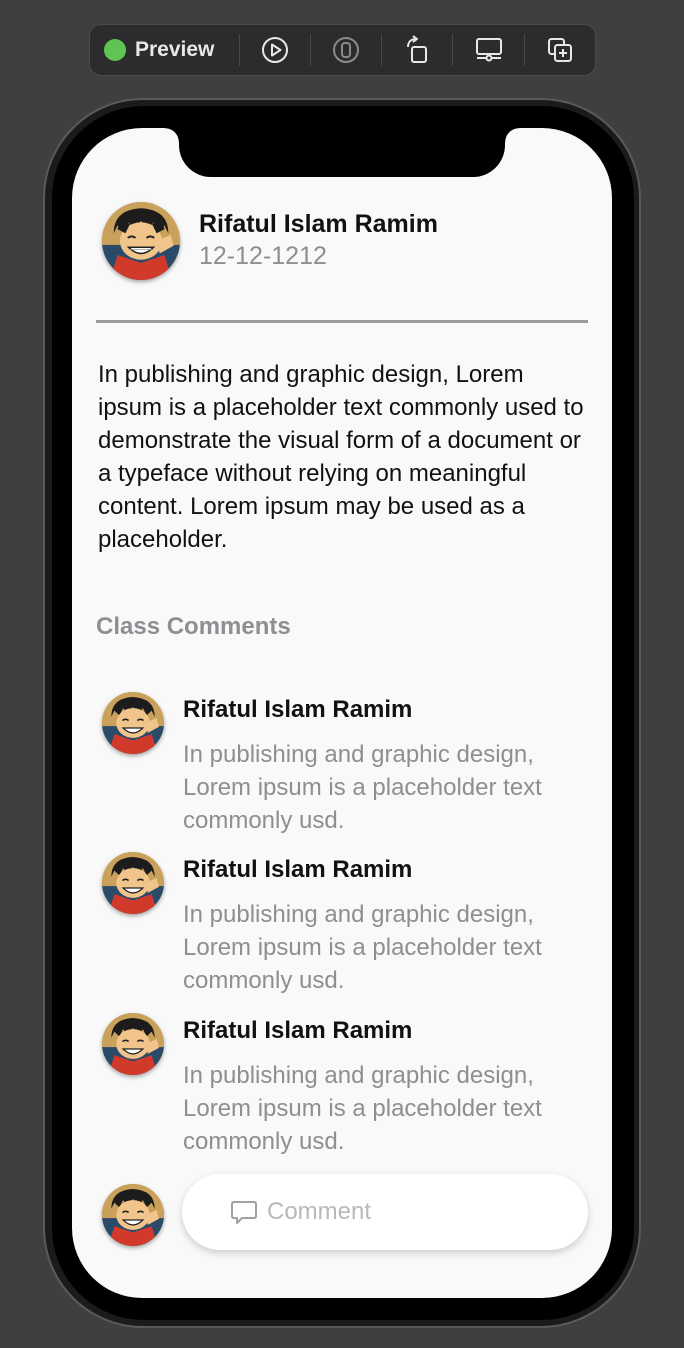  I want to click on rotate-icon, so click(417, 49).